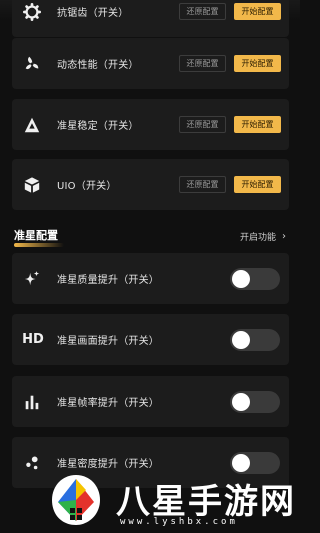 This screenshot has height=533, width=320. Describe the element at coordinates (257, 237) in the screenshot. I see `enable-function-label: 开启功能` at that location.